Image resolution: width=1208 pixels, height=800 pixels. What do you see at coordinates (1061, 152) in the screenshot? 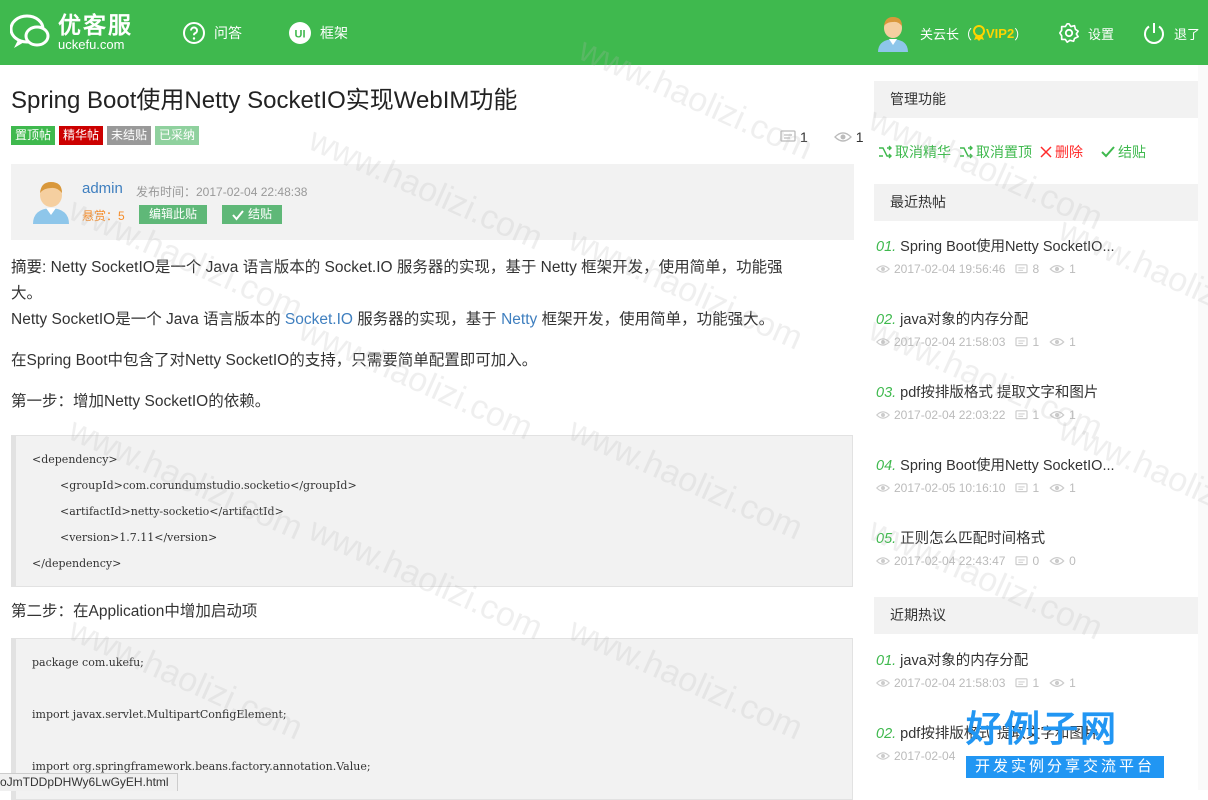
I see `delete-button: 删除` at bounding box center [1061, 152].